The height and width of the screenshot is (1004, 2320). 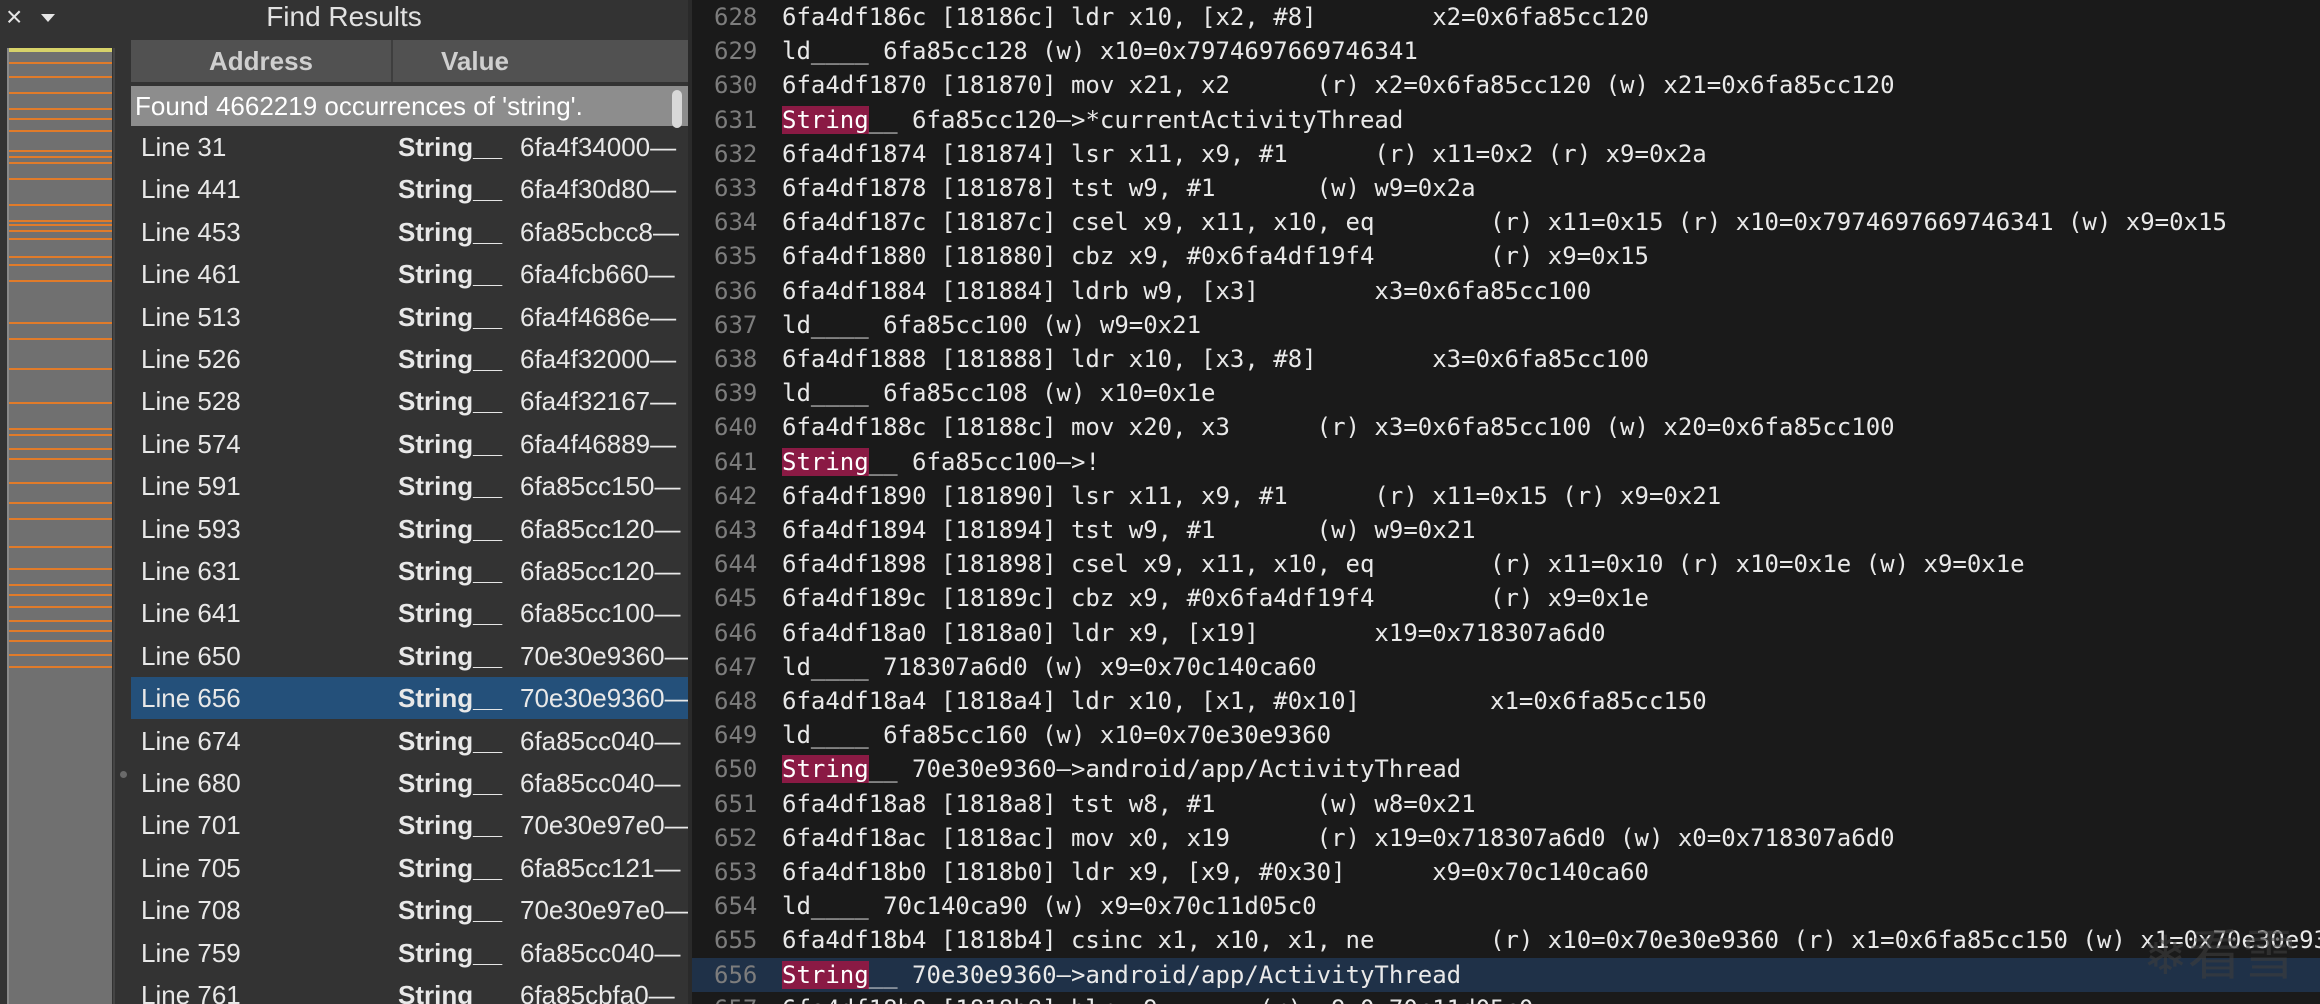 What do you see at coordinates (409, 147) in the screenshot?
I see `result-row: Line 31 String__ 6fa4f34000—` at bounding box center [409, 147].